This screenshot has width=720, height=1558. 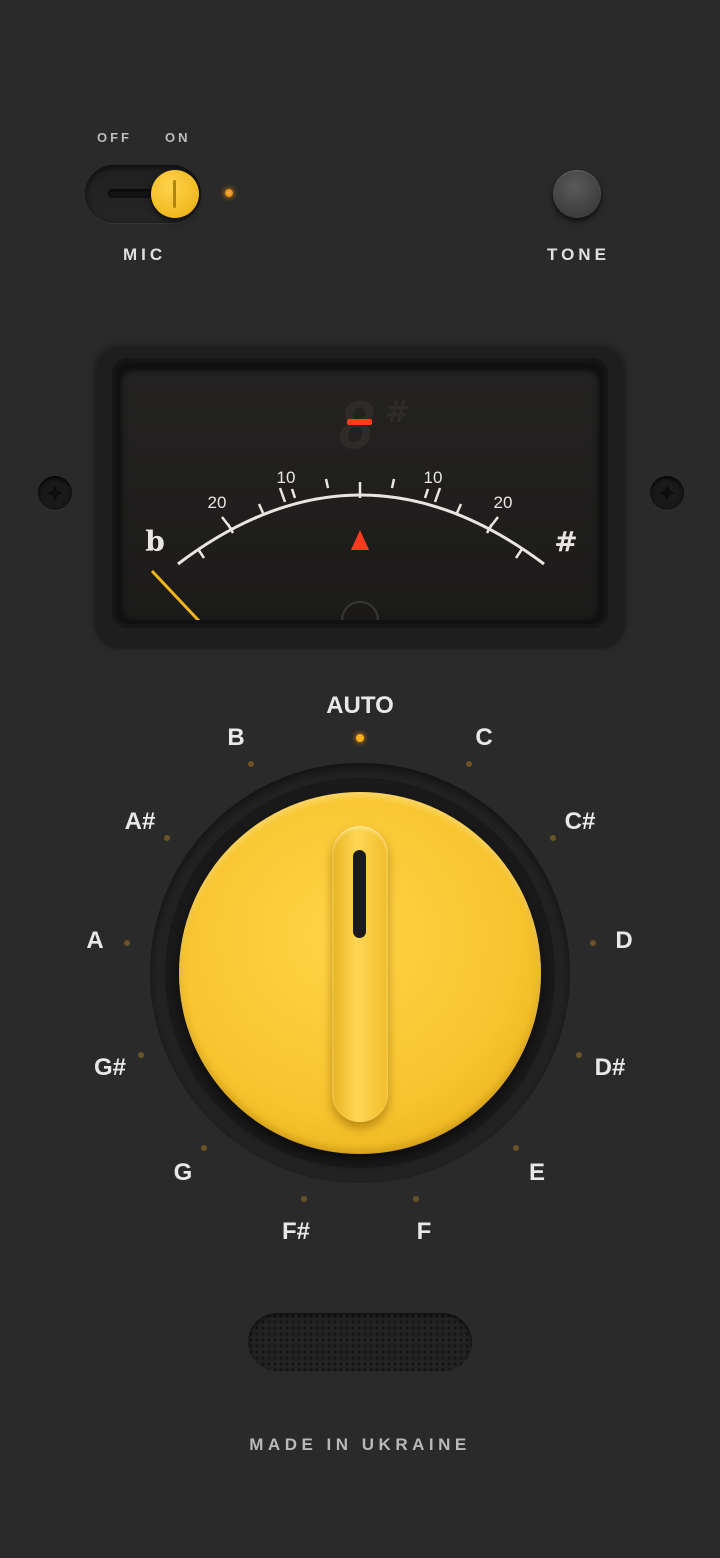 I want to click on note-segment-lit, so click(x=359, y=422).